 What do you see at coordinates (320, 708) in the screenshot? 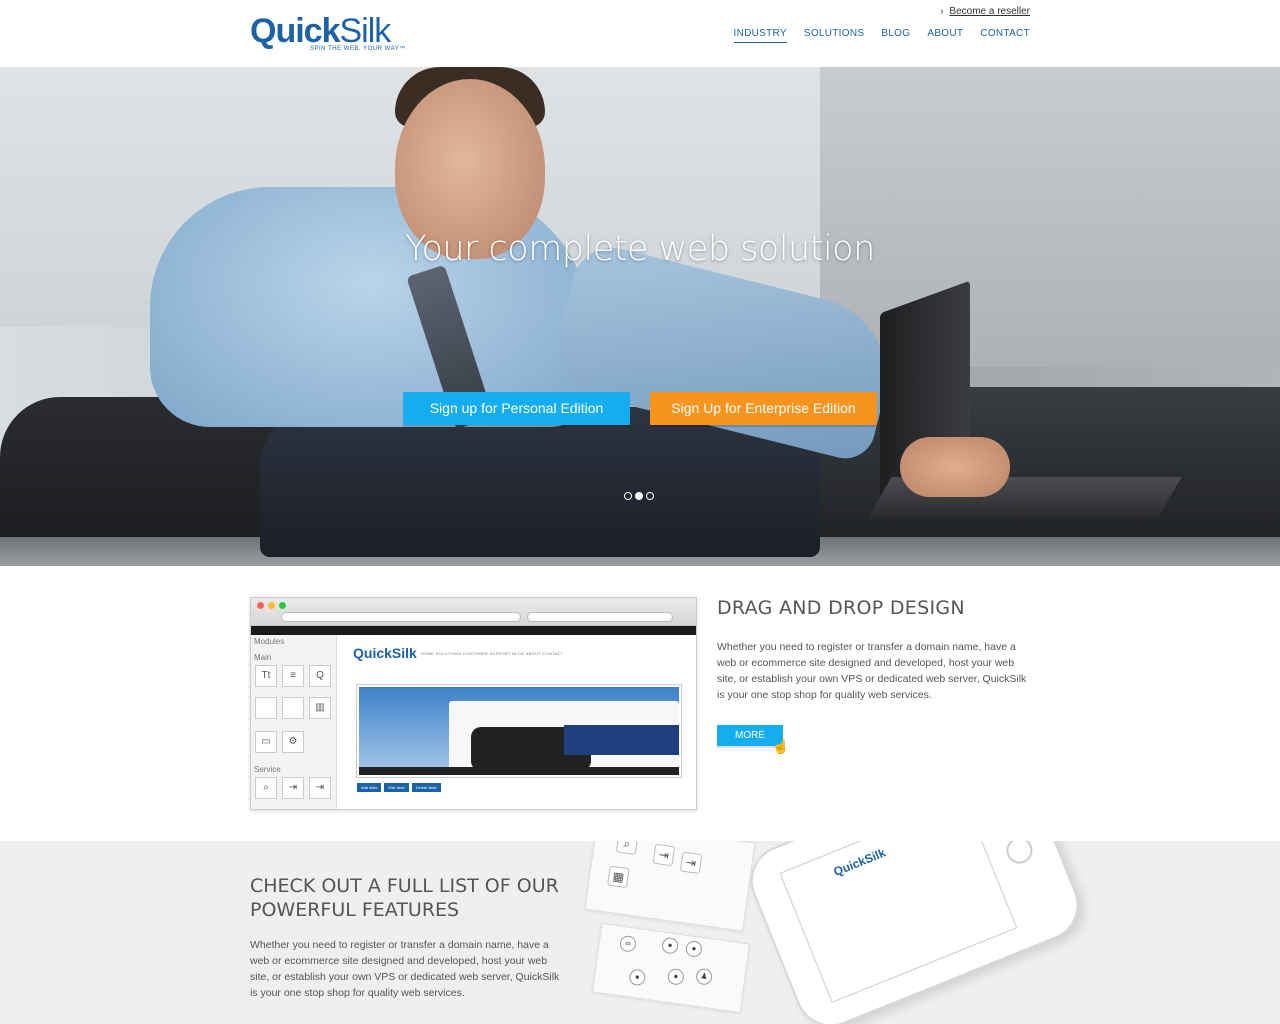
I see `columns-module-icon: ▥` at bounding box center [320, 708].